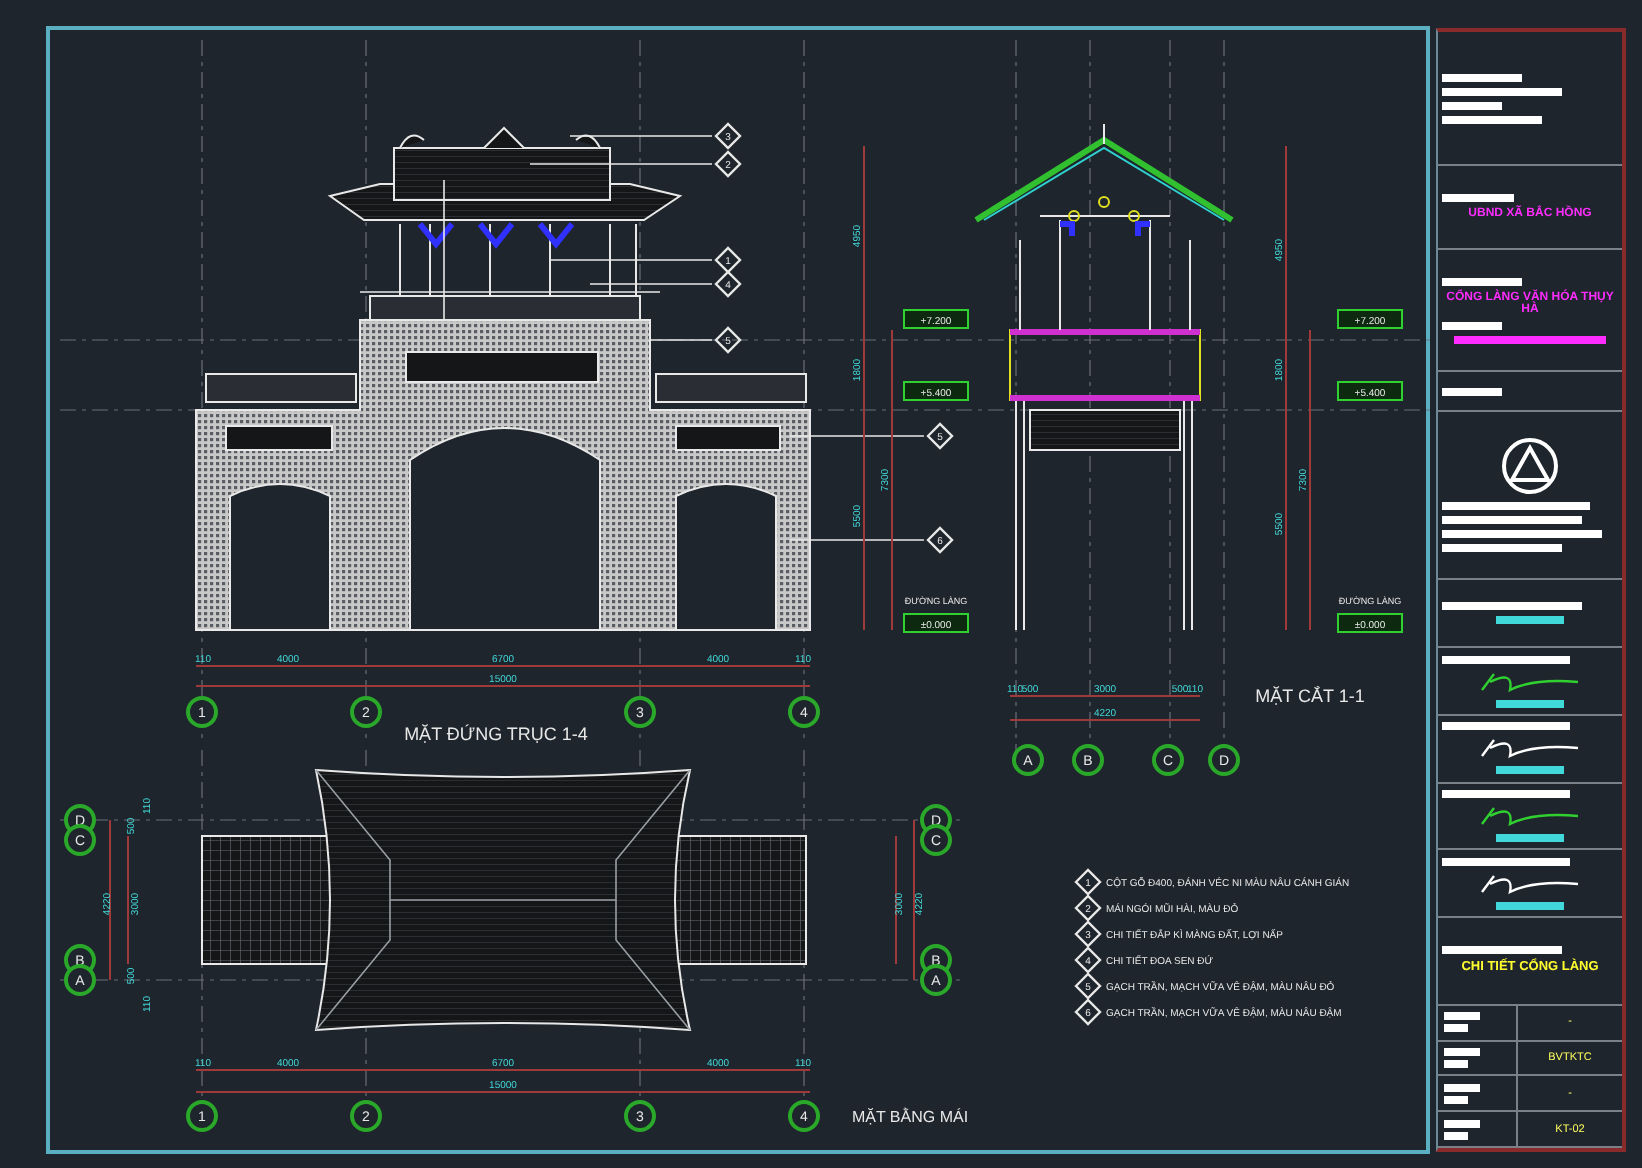 This screenshot has width=1642, height=1168. Describe the element at coordinates (1530, 466) in the screenshot. I see `company-logo` at that location.